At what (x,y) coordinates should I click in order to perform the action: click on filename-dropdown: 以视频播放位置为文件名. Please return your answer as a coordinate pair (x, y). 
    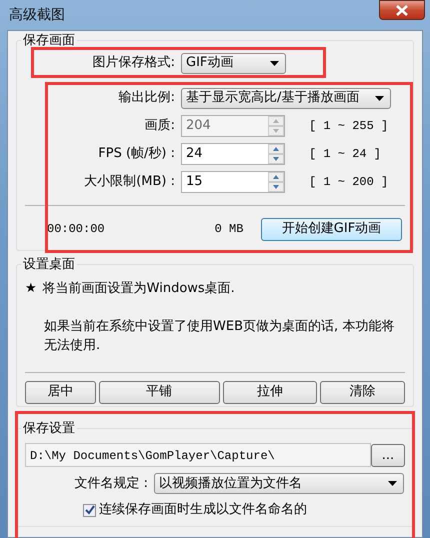
    Looking at the image, I should click on (279, 483).